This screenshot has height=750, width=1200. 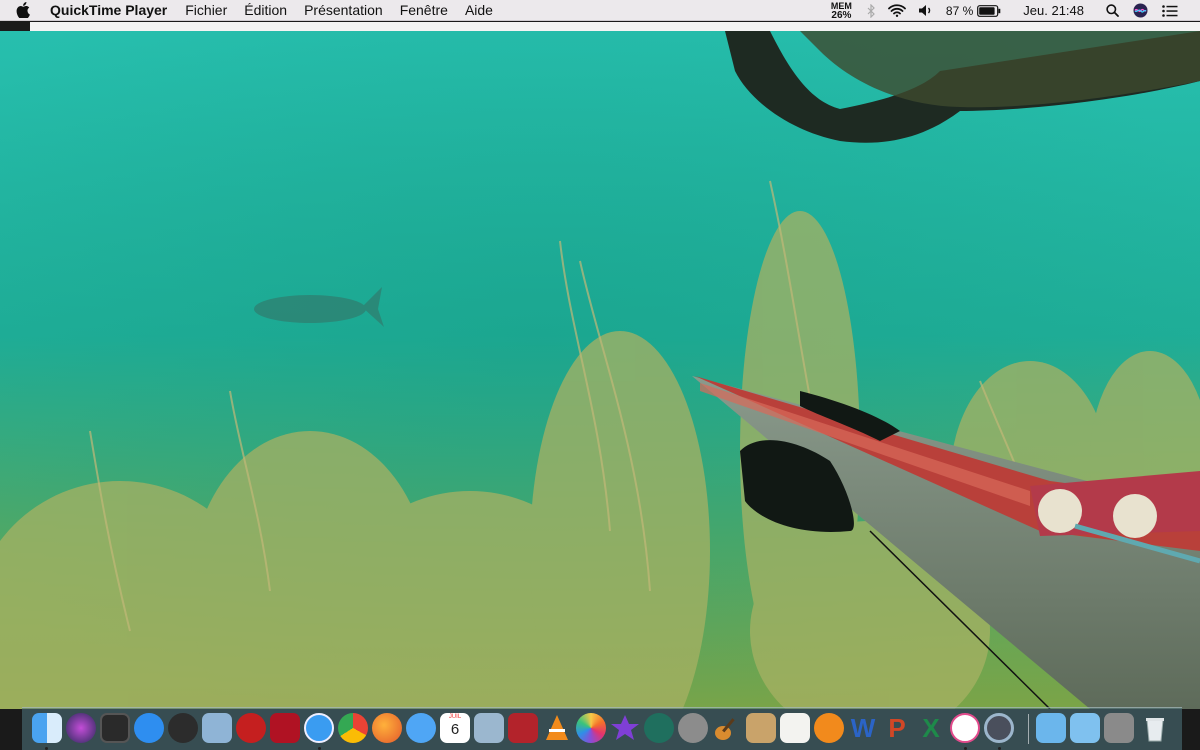 I want to click on menu-presentation: Présentation, so click(x=343, y=10).